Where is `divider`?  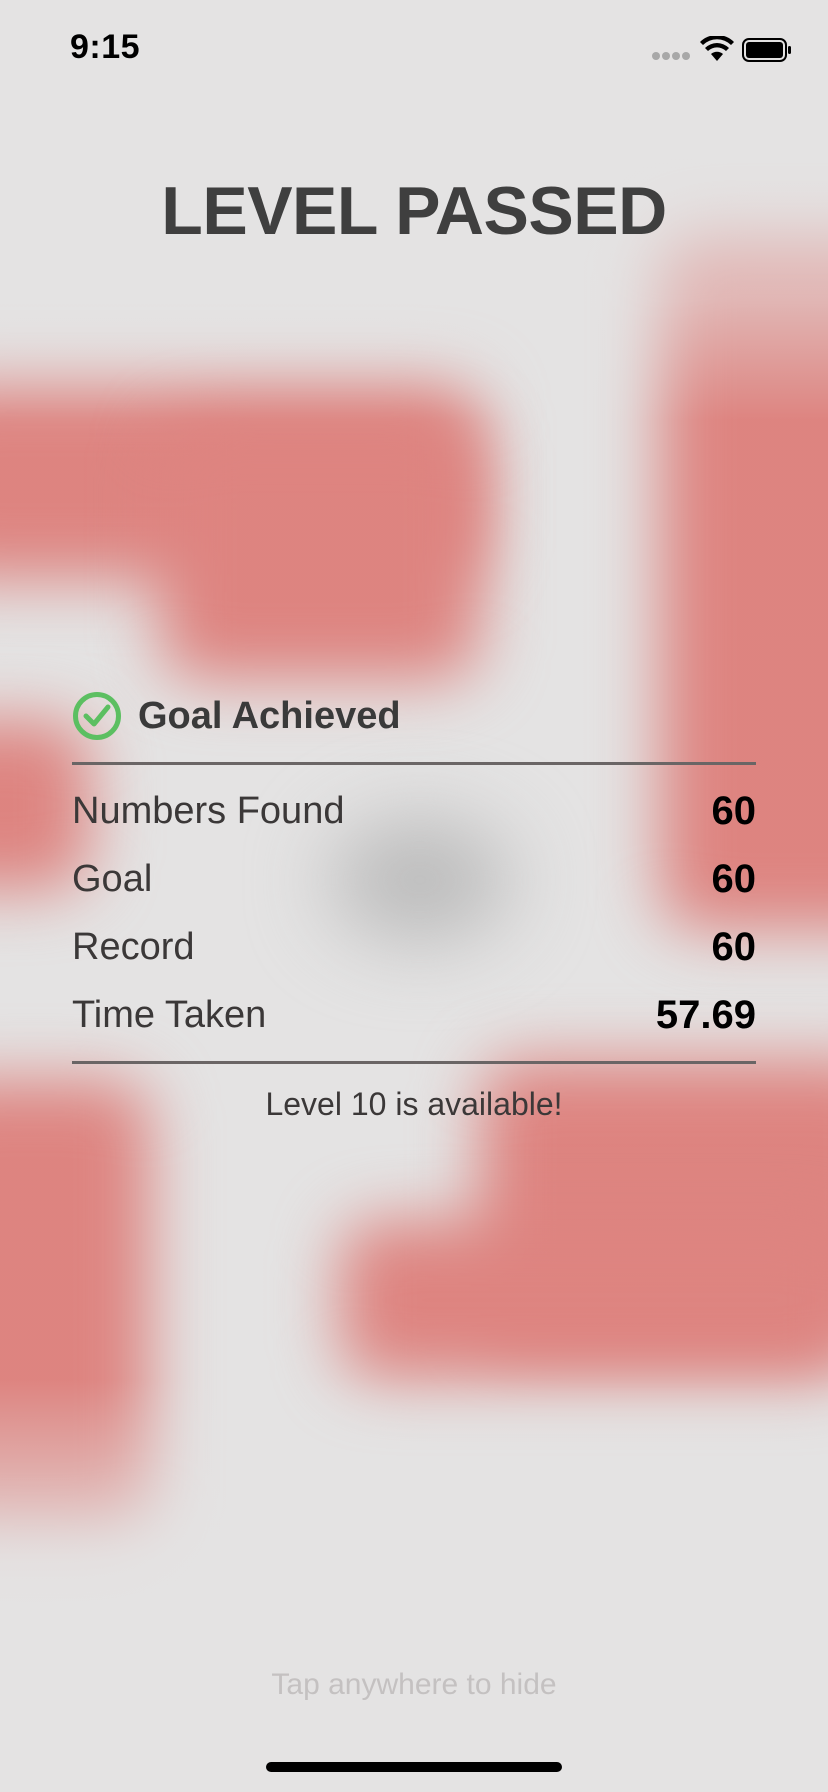
divider is located at coordinates (414, 1062).